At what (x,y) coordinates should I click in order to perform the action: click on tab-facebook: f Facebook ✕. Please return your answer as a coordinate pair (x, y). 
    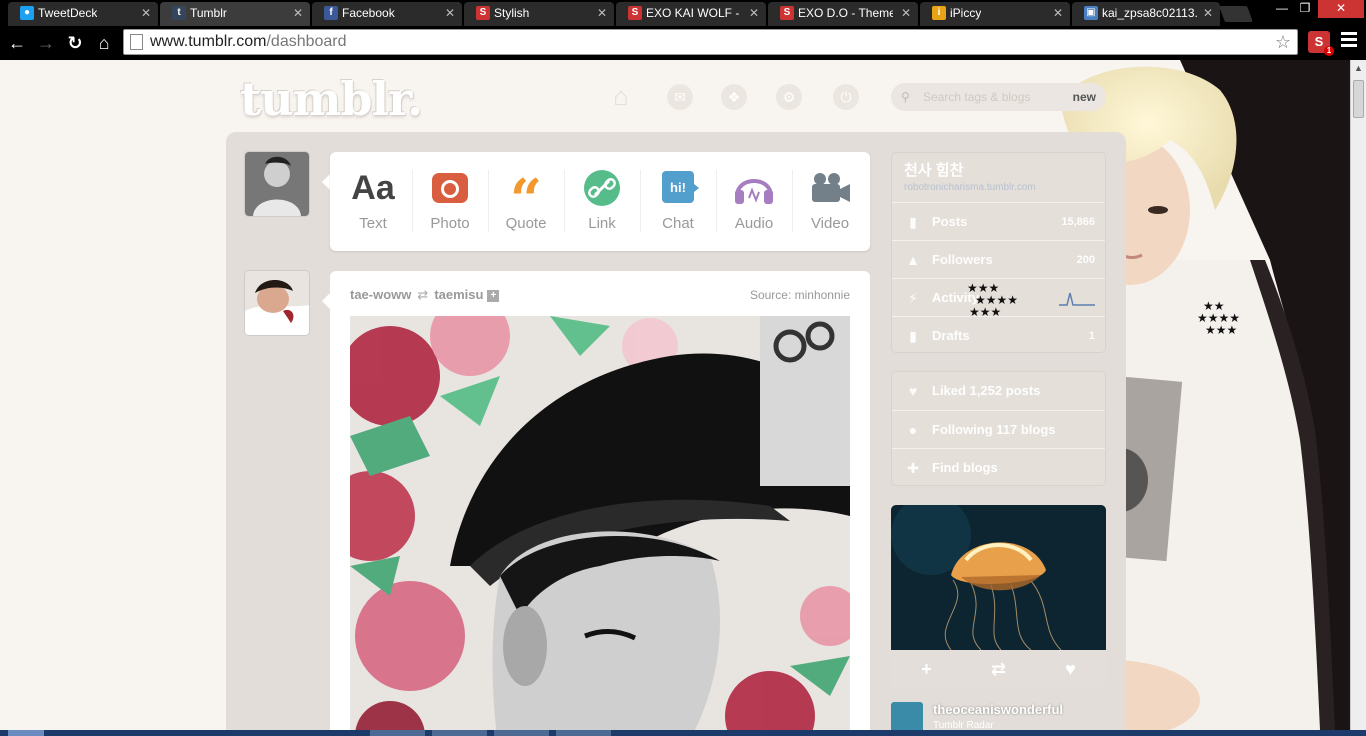
    Looking at the image, I should click on (387, 14).